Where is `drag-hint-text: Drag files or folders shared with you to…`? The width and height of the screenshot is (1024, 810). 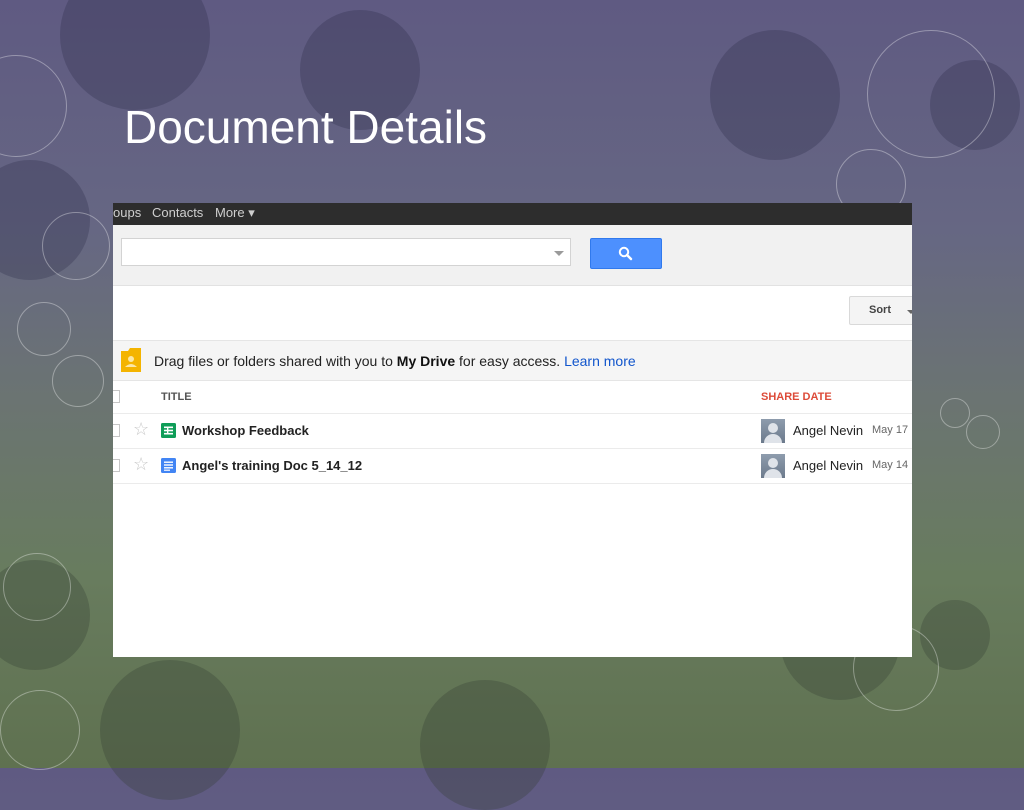
drag-hint-text: Drag files or folders shared with you to… is located at coordinates (395, 361).